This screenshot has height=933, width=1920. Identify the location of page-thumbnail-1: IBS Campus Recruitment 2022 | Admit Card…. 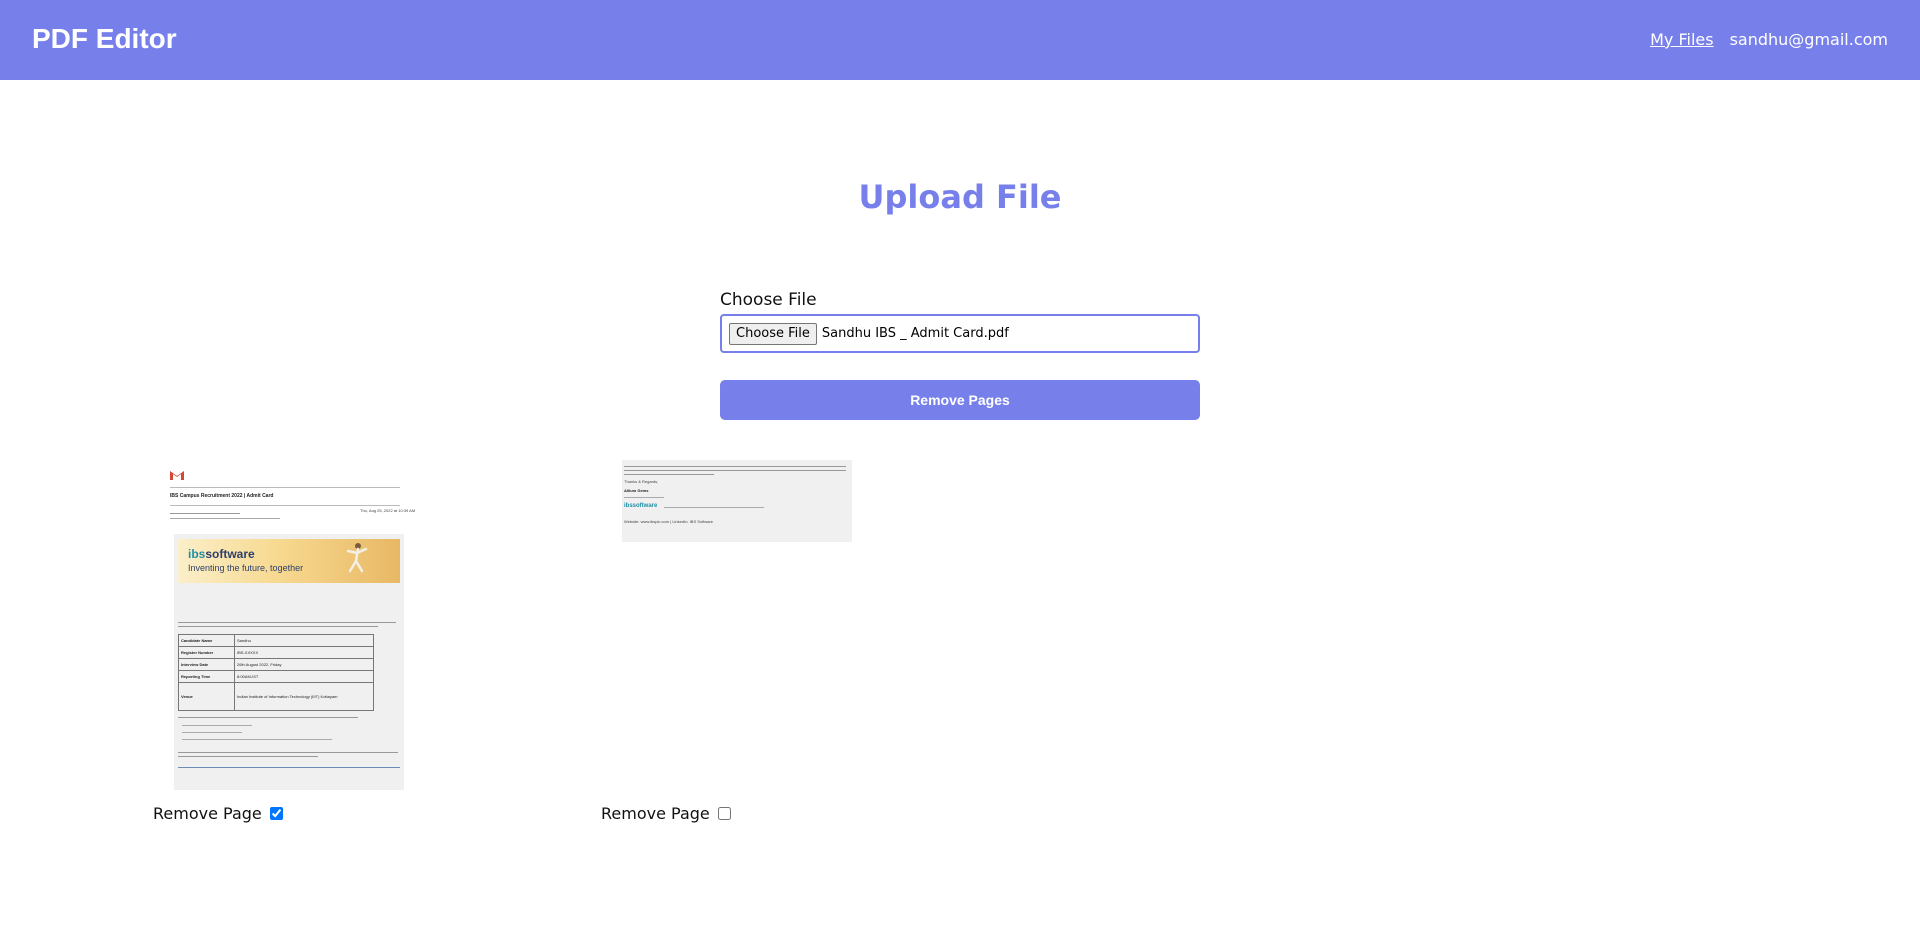
(287, 625).